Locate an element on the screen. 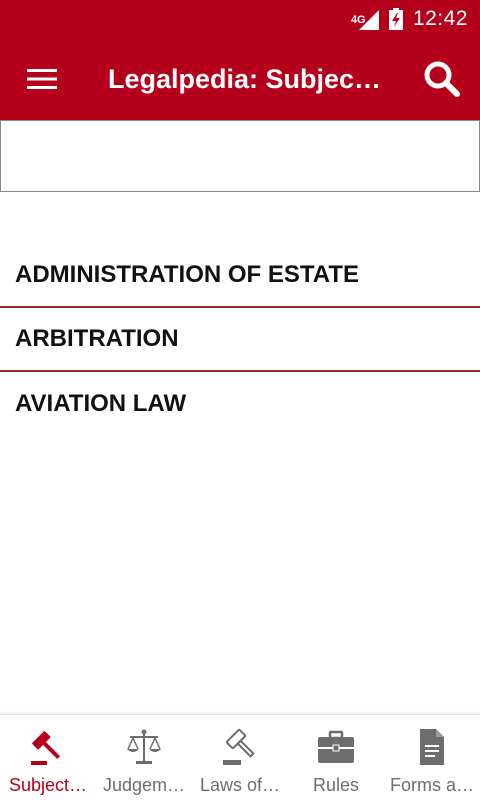 The width and height of the screenshot is (480, 800). search-input is located at coordinates (240, 156).